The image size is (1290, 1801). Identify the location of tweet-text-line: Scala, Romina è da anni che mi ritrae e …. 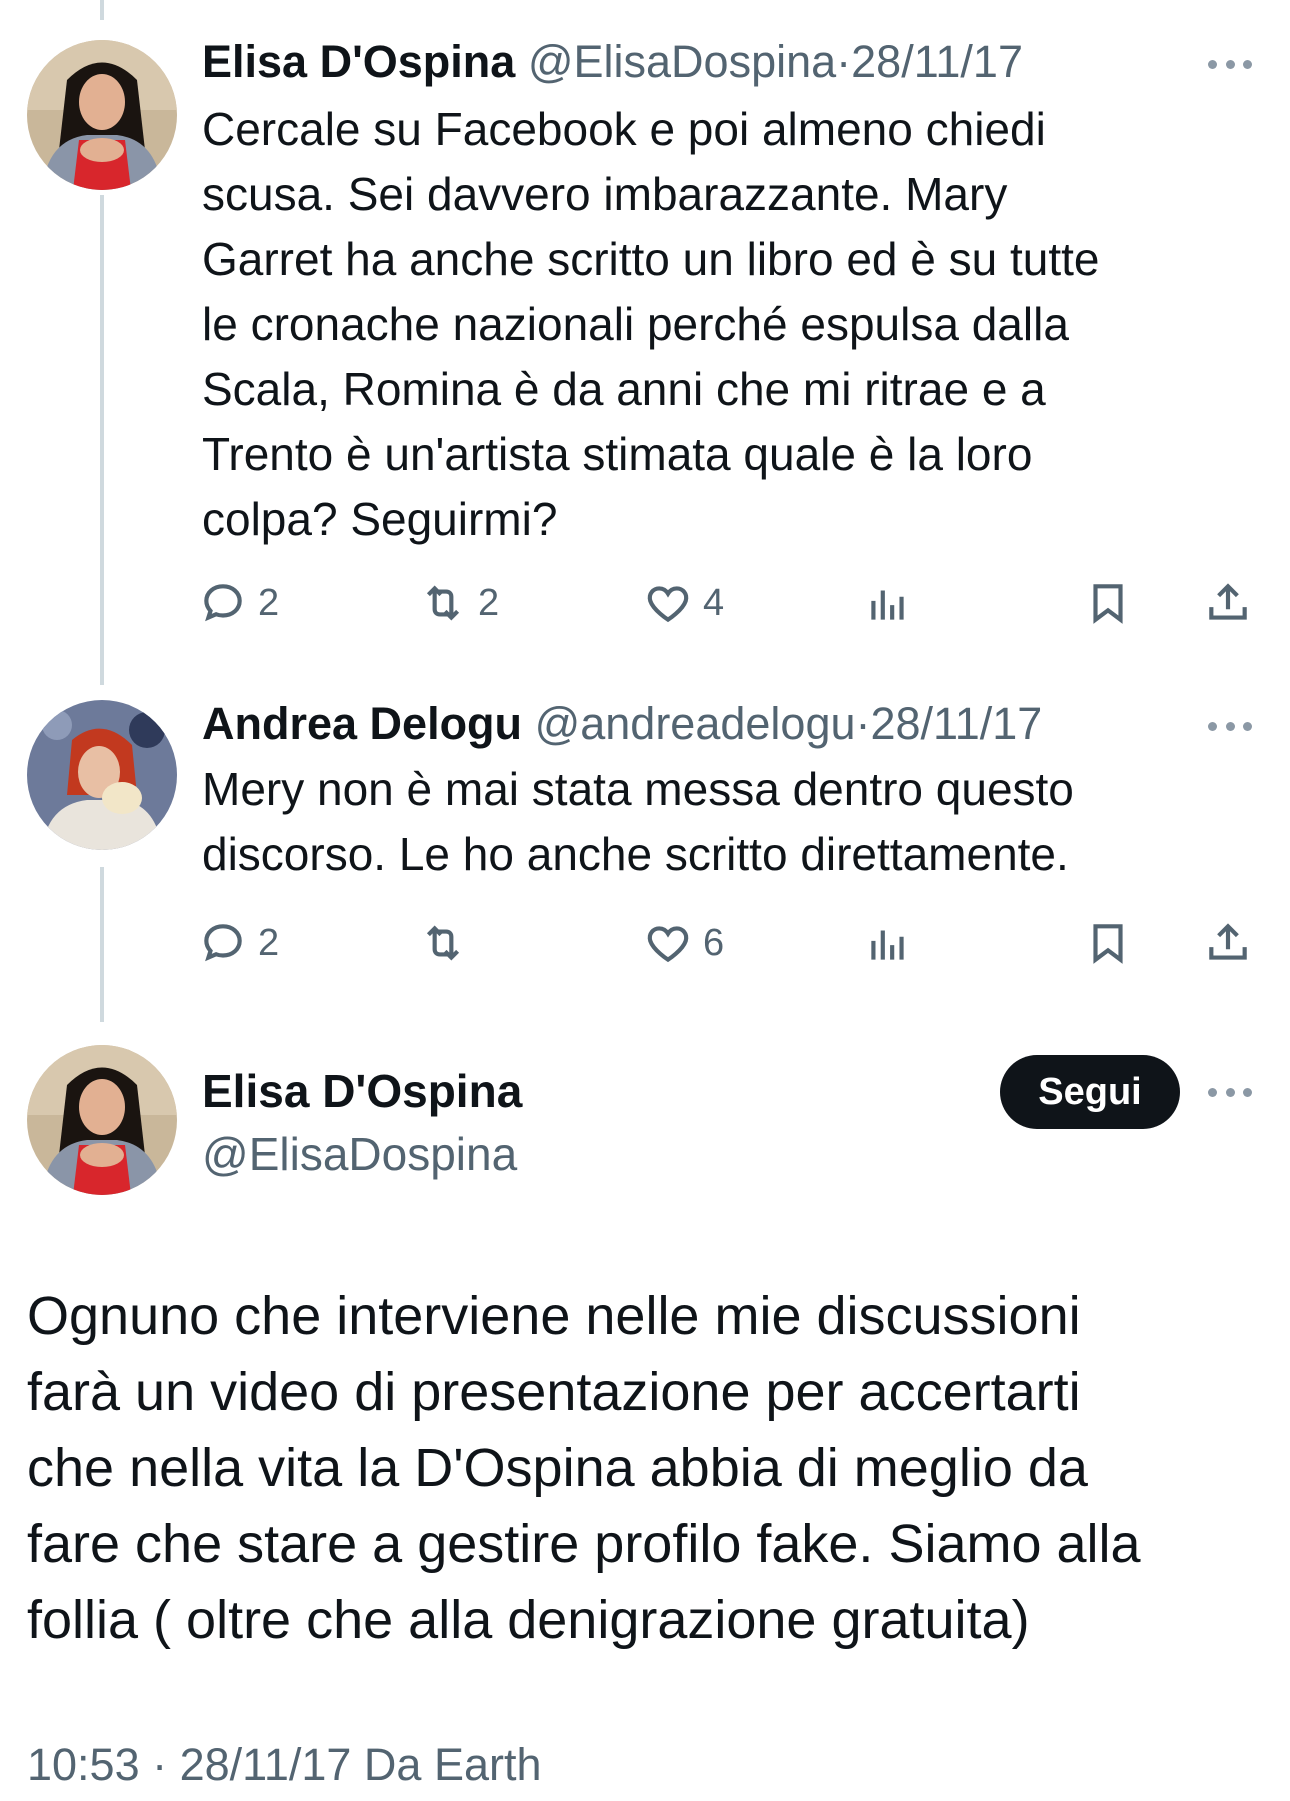
(624, 389).